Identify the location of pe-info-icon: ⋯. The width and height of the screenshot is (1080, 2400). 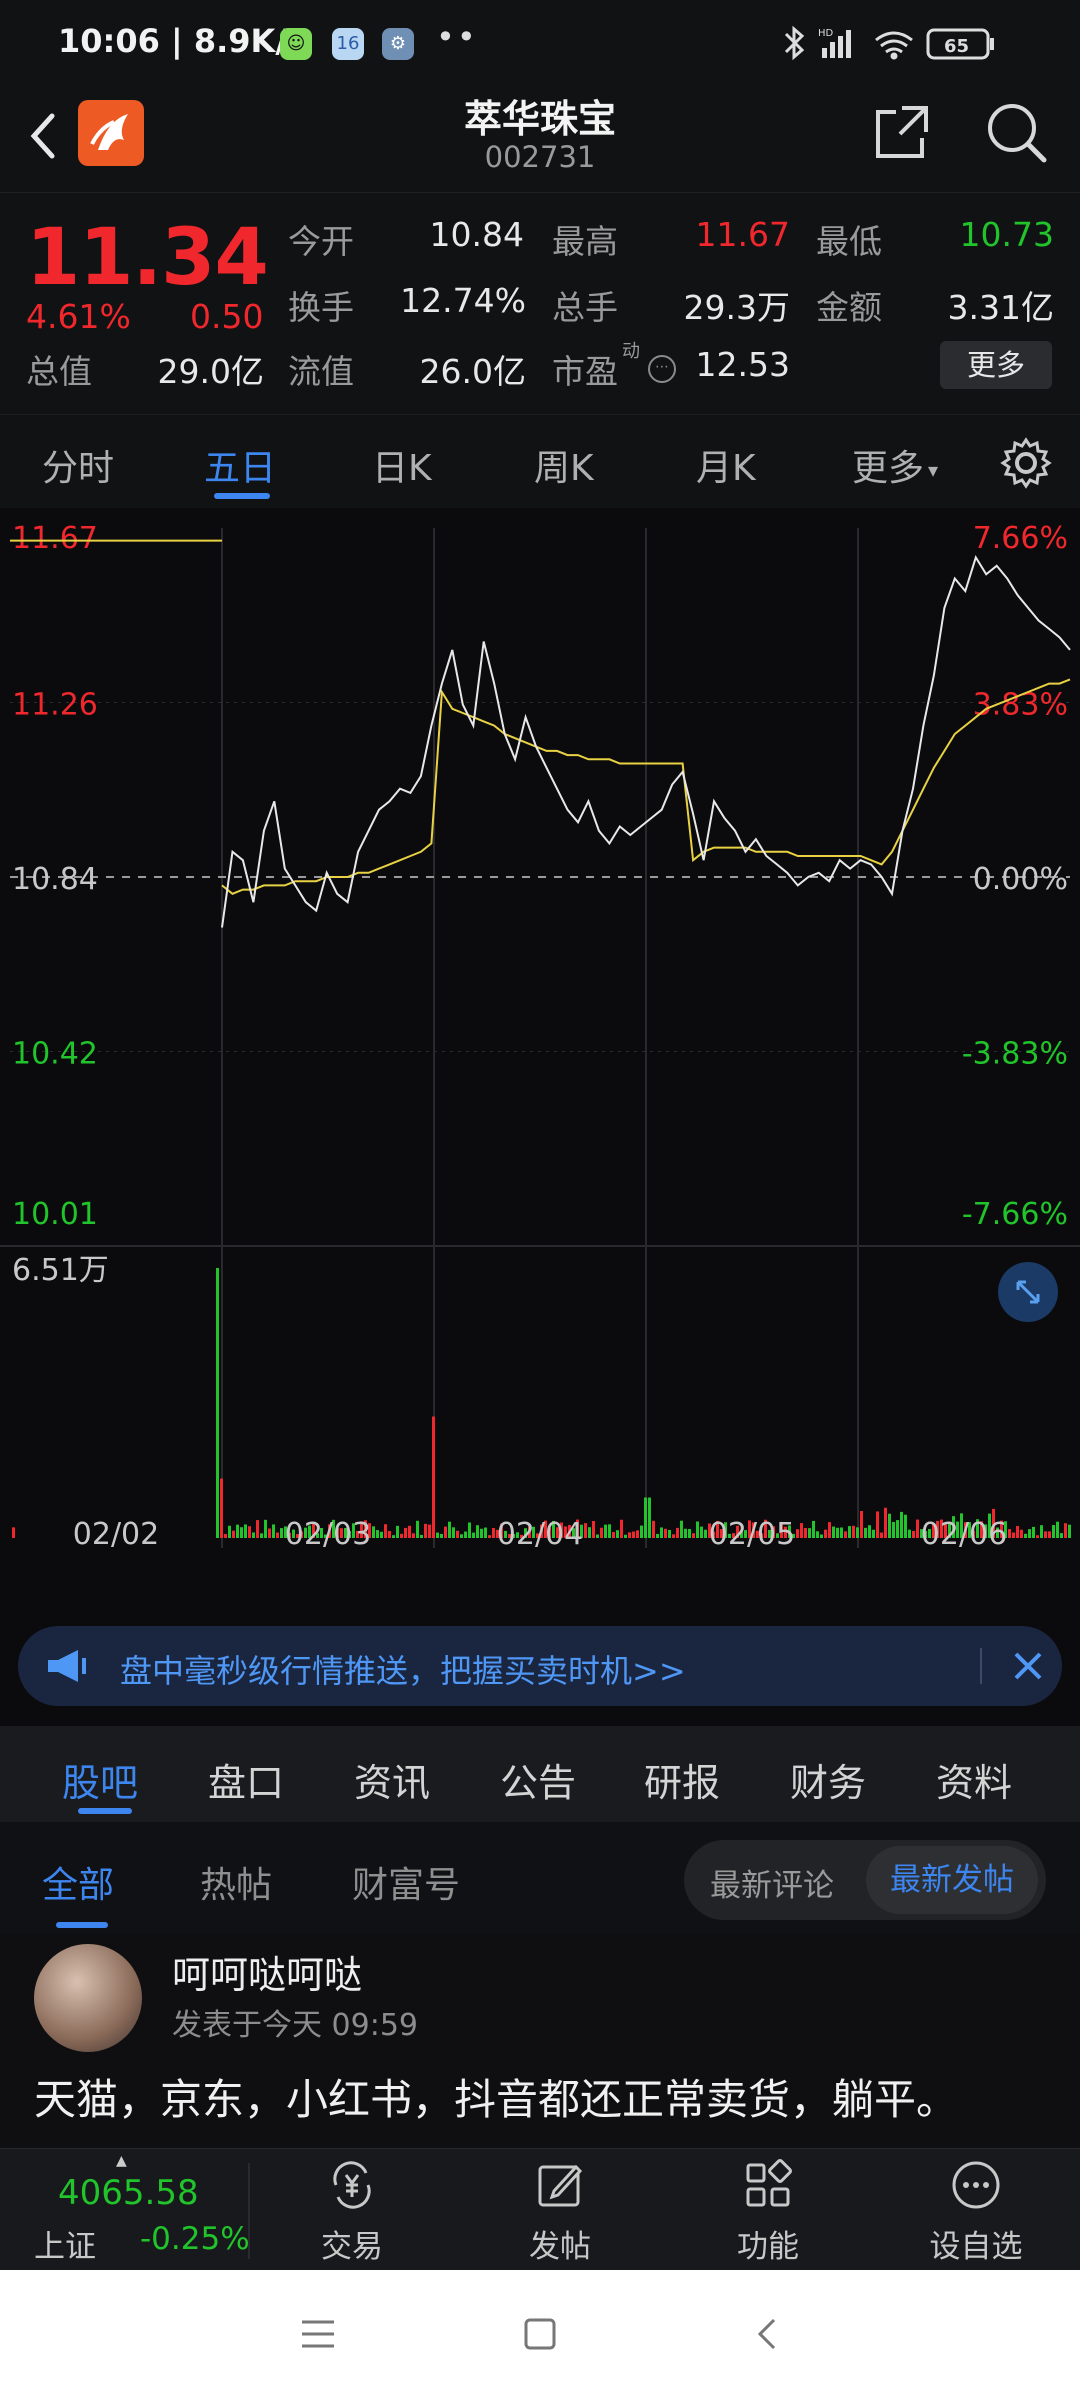
(662, 369).